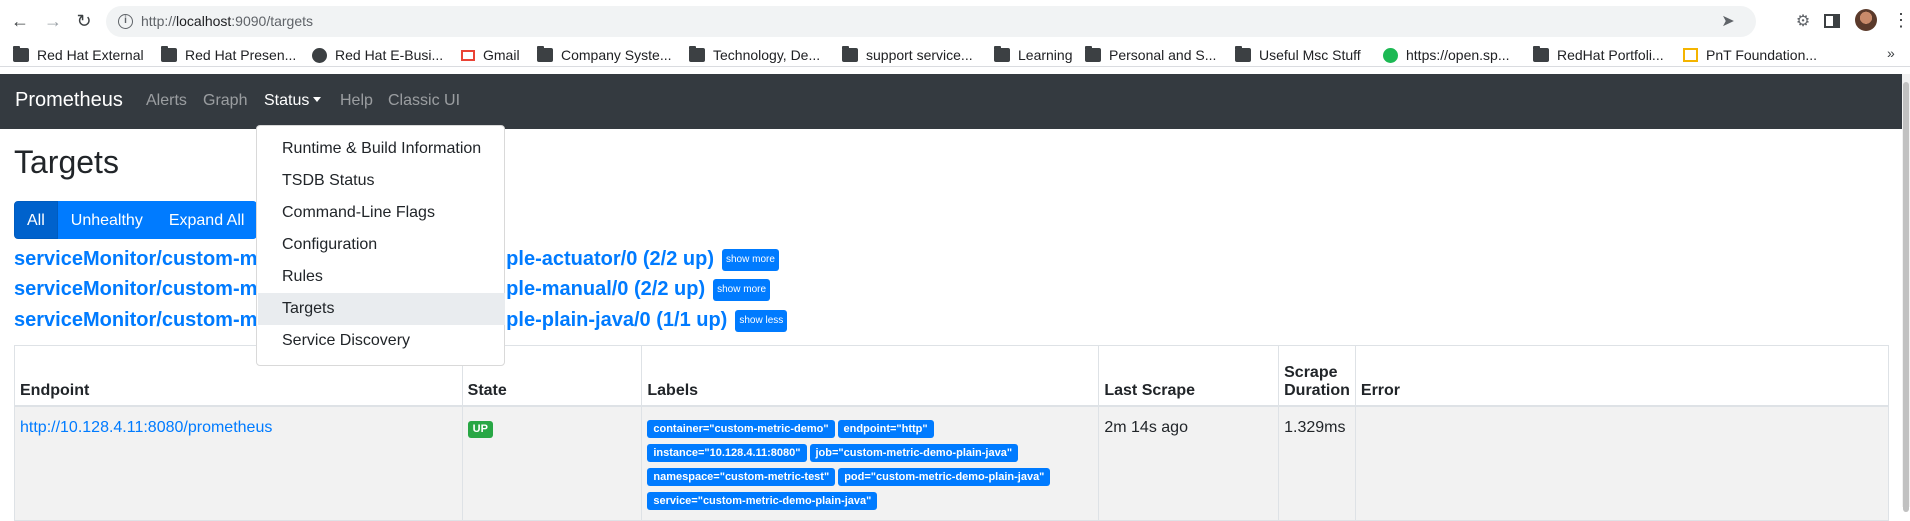 Image resolution: width=1910 pixels, height=521 pixels. I want to click on url-text: http://localhost:9090/targets, so click(227, 21).